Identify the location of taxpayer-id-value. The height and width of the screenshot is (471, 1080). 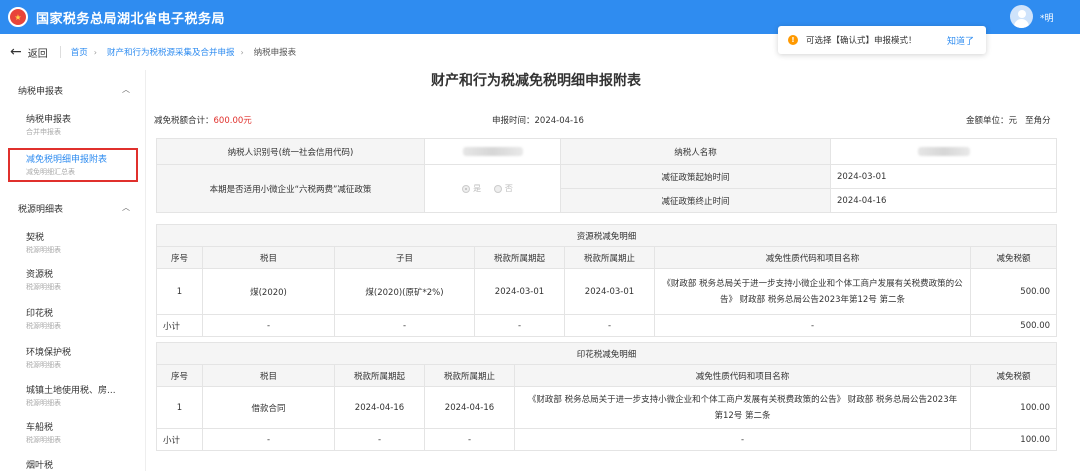
(492, 151).